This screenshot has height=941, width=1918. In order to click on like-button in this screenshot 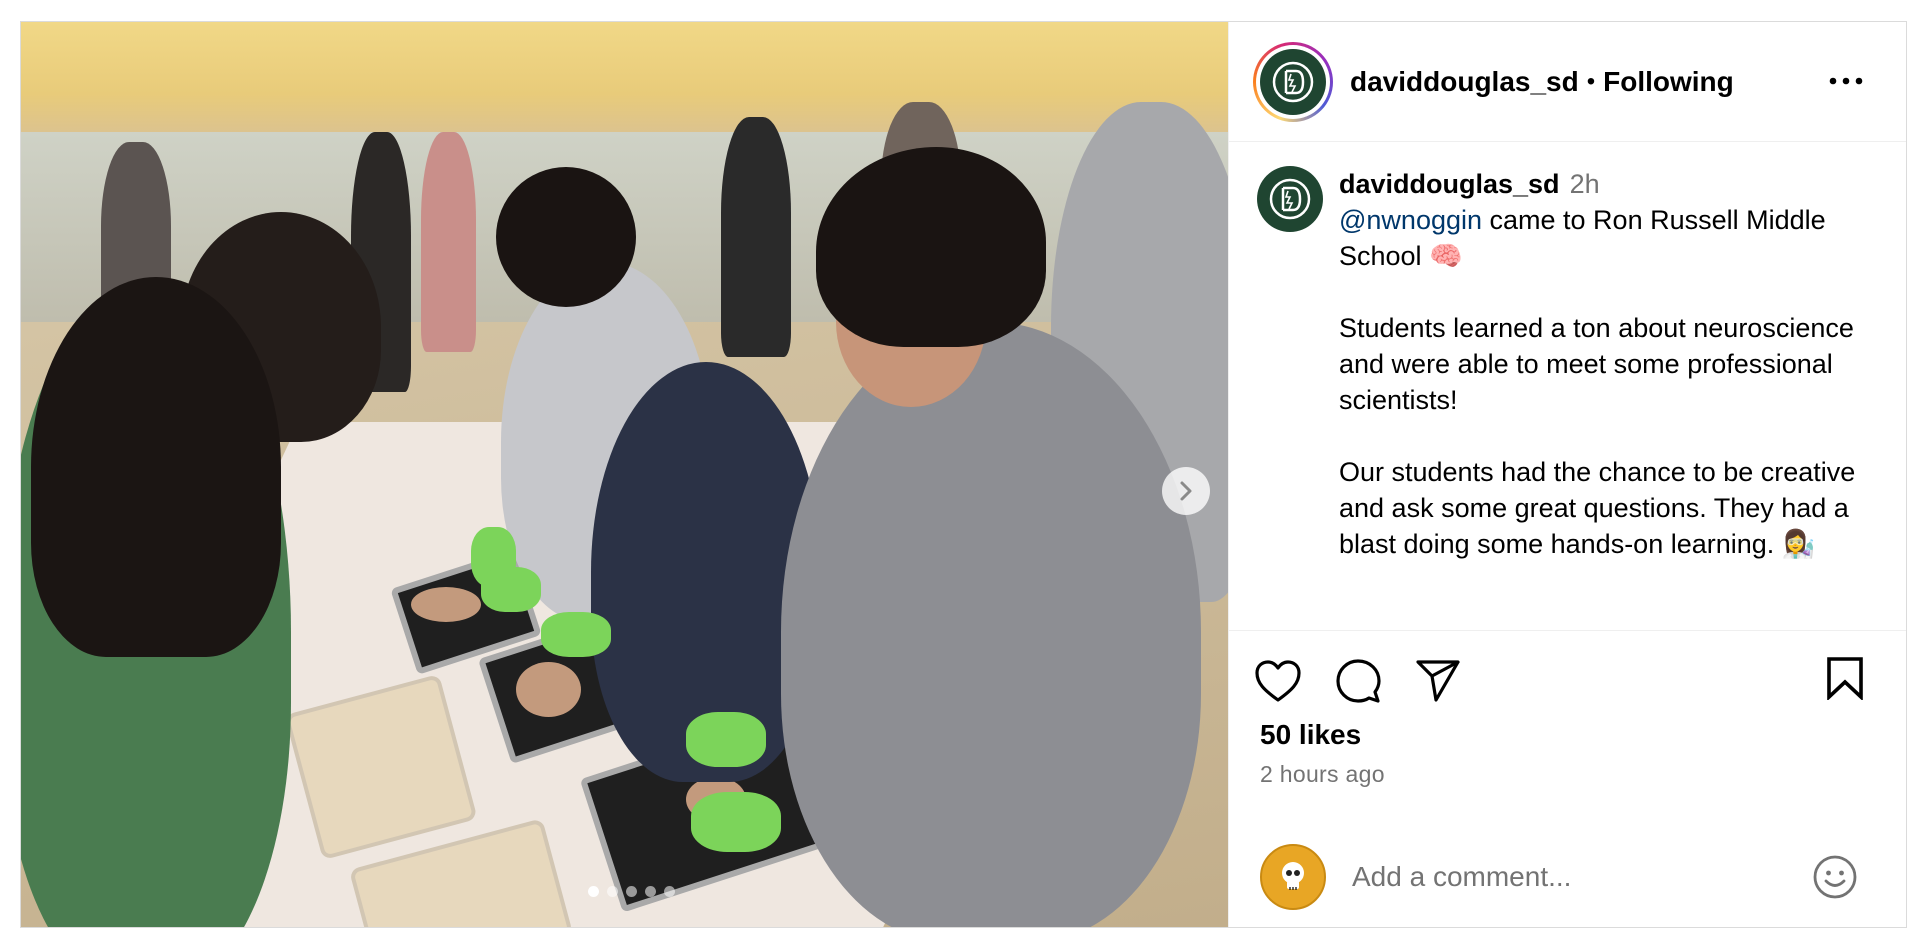, I will do `click(1278, 681)`.